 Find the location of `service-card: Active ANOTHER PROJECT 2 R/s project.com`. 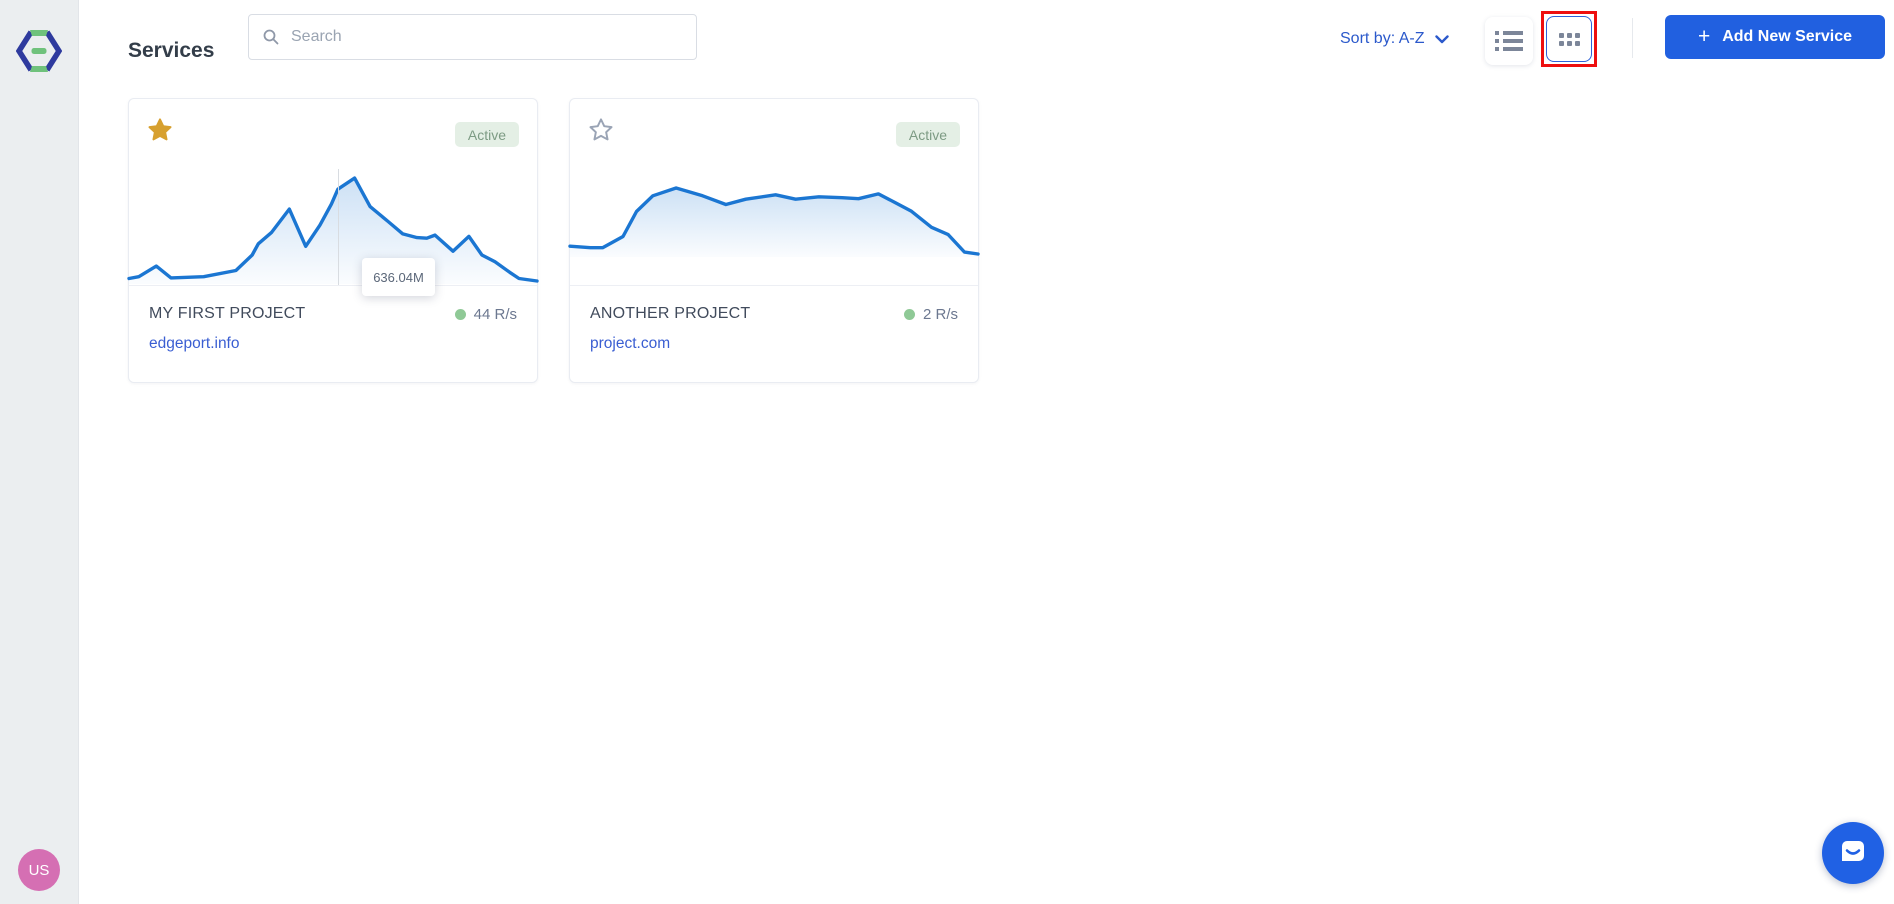

service-card: Active ANOTHER PROJECT 2 R/s project.com is located at coordinates (774, 240).